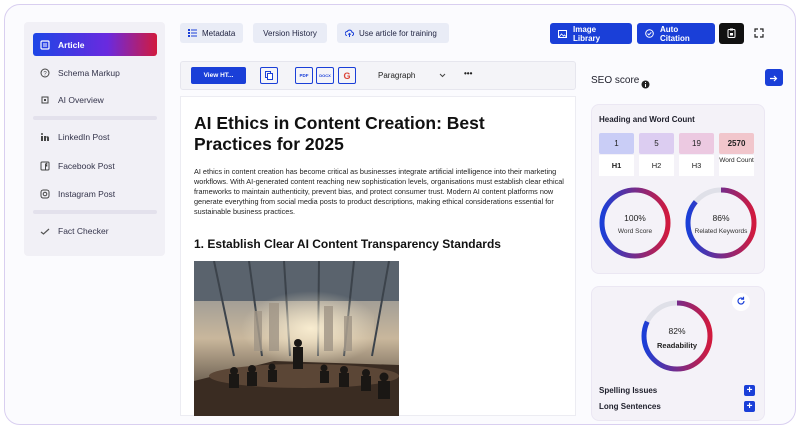 The image size is (800, 429). I want to click on document-icon, so click(44, 44).